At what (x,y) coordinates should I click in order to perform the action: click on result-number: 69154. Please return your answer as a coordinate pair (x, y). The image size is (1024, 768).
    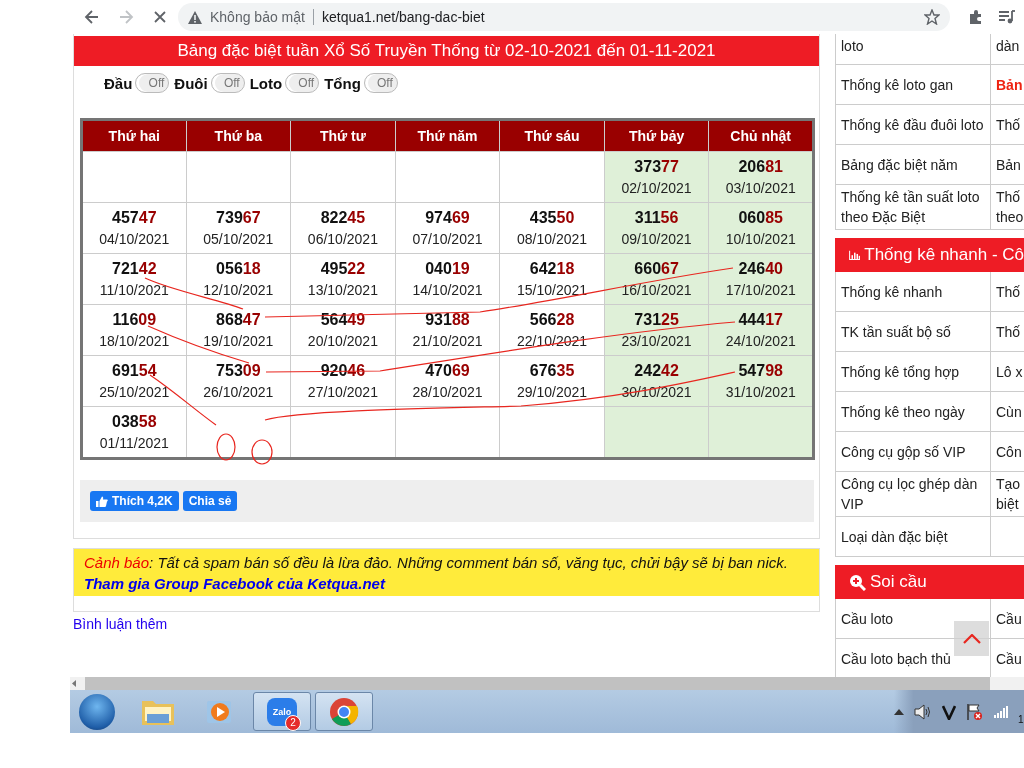
    Looking at the image, I should click on (134, 371).